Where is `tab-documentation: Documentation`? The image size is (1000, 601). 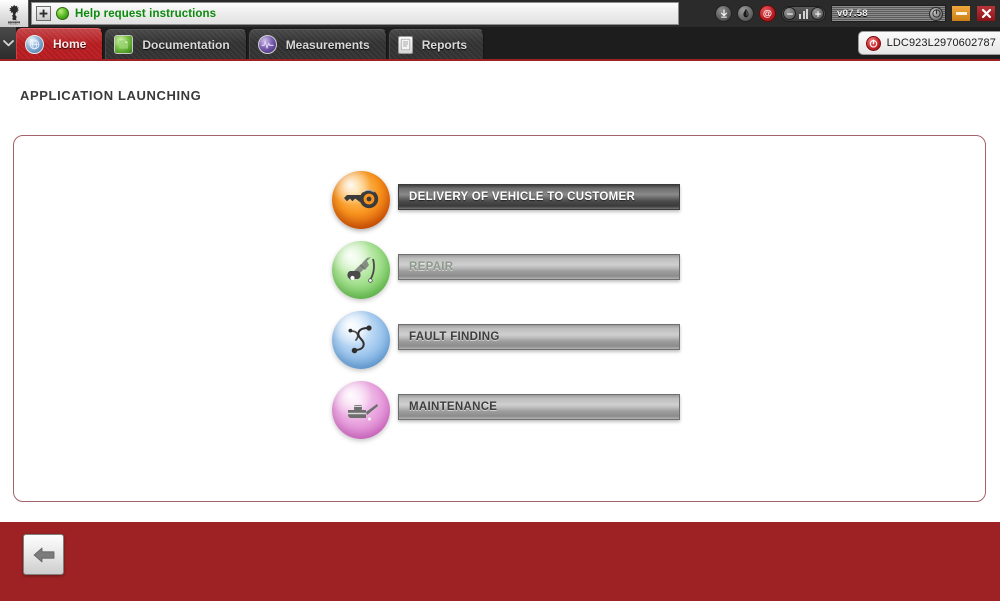
tab-documentation: Documentation is located at coordinates (176, 44).